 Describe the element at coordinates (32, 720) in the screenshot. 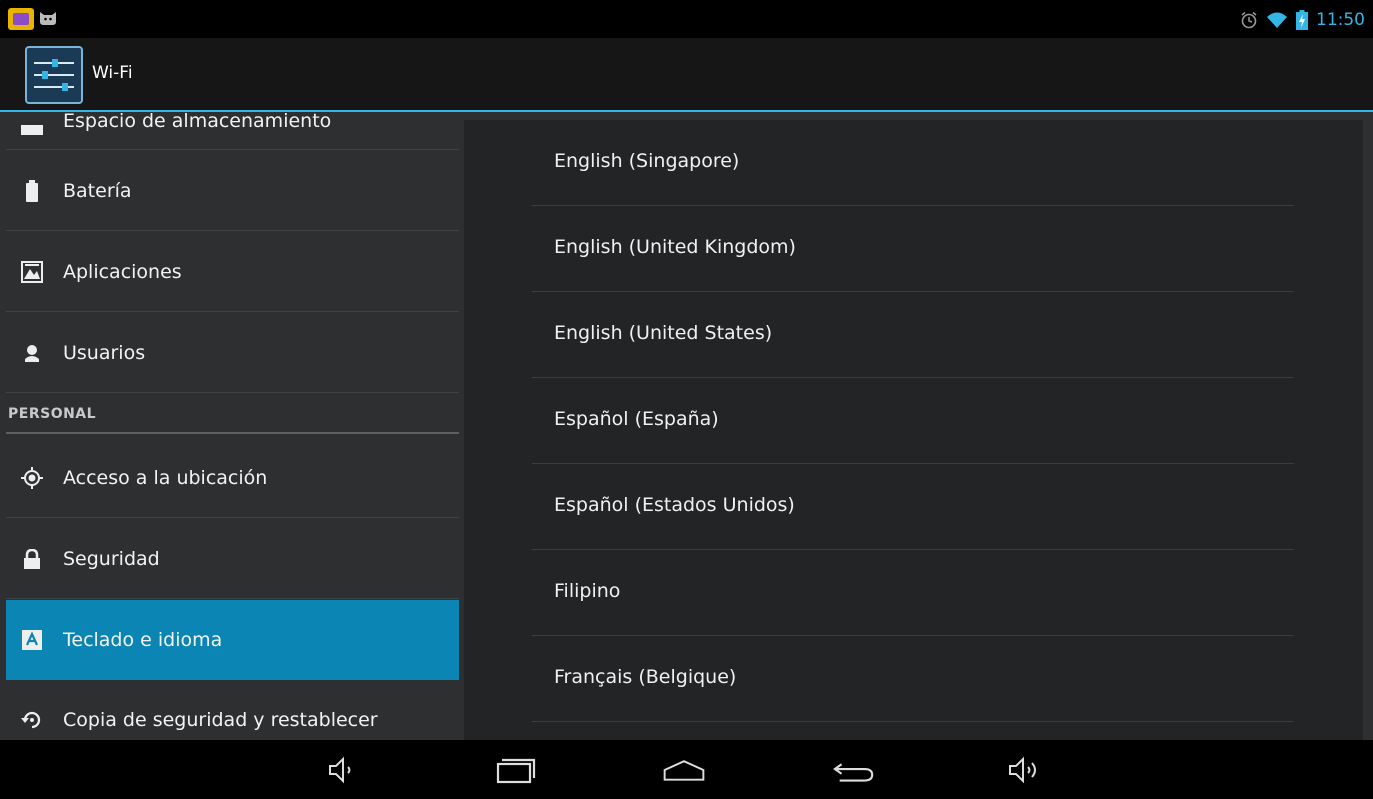

I see `backup-restore-icon` at that location.